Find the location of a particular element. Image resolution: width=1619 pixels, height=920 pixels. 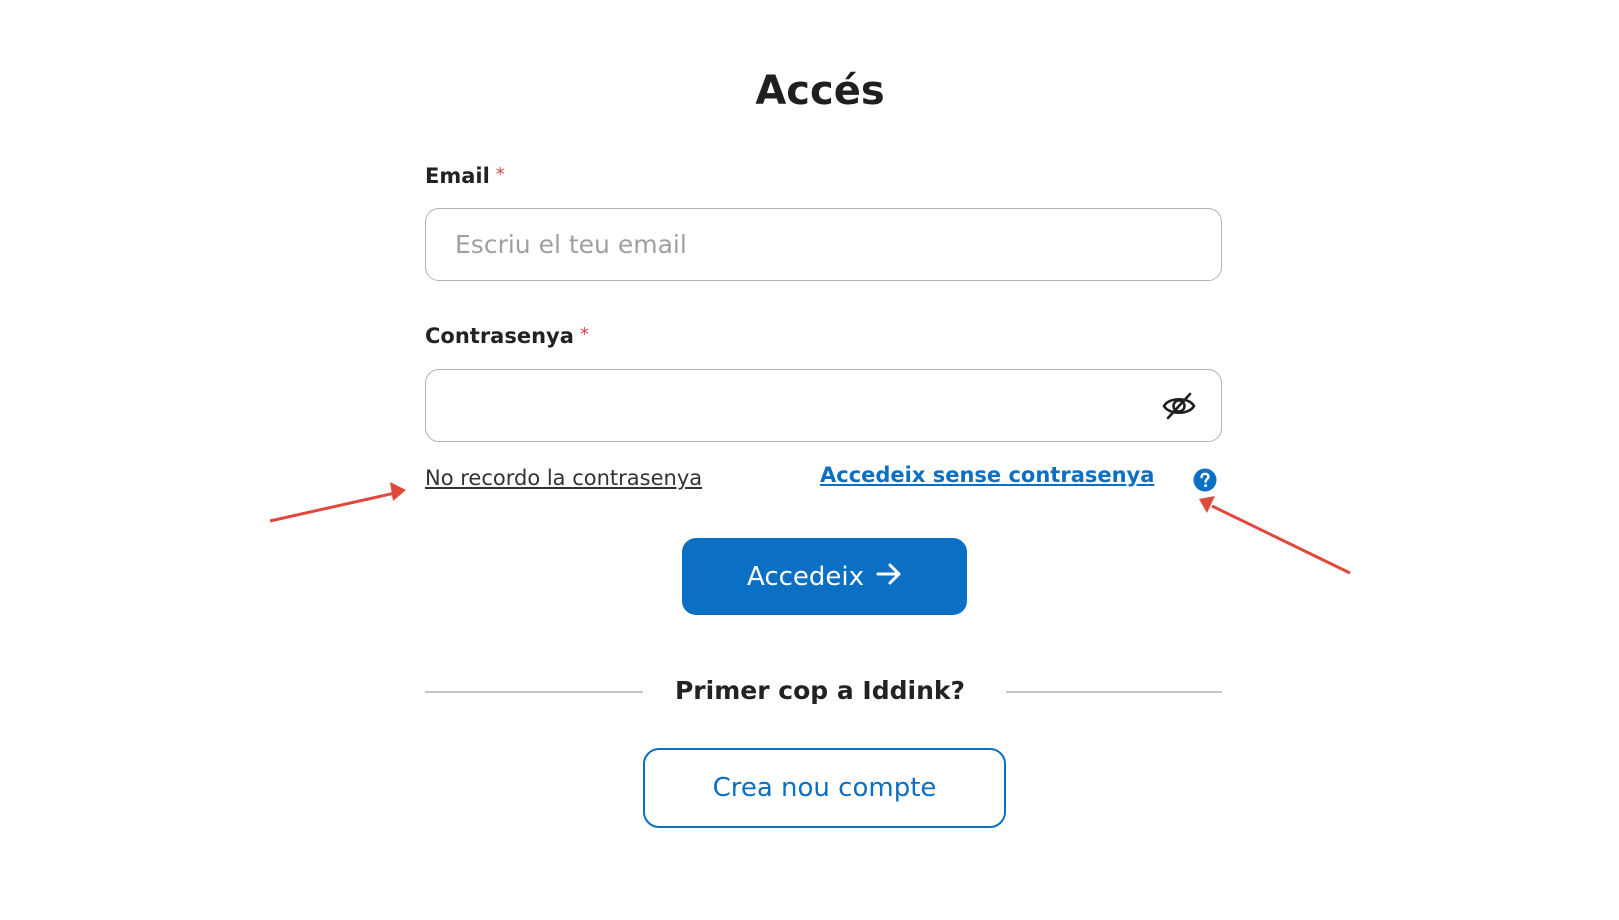

question-circle-icon is located at coordinates (1205, 480).